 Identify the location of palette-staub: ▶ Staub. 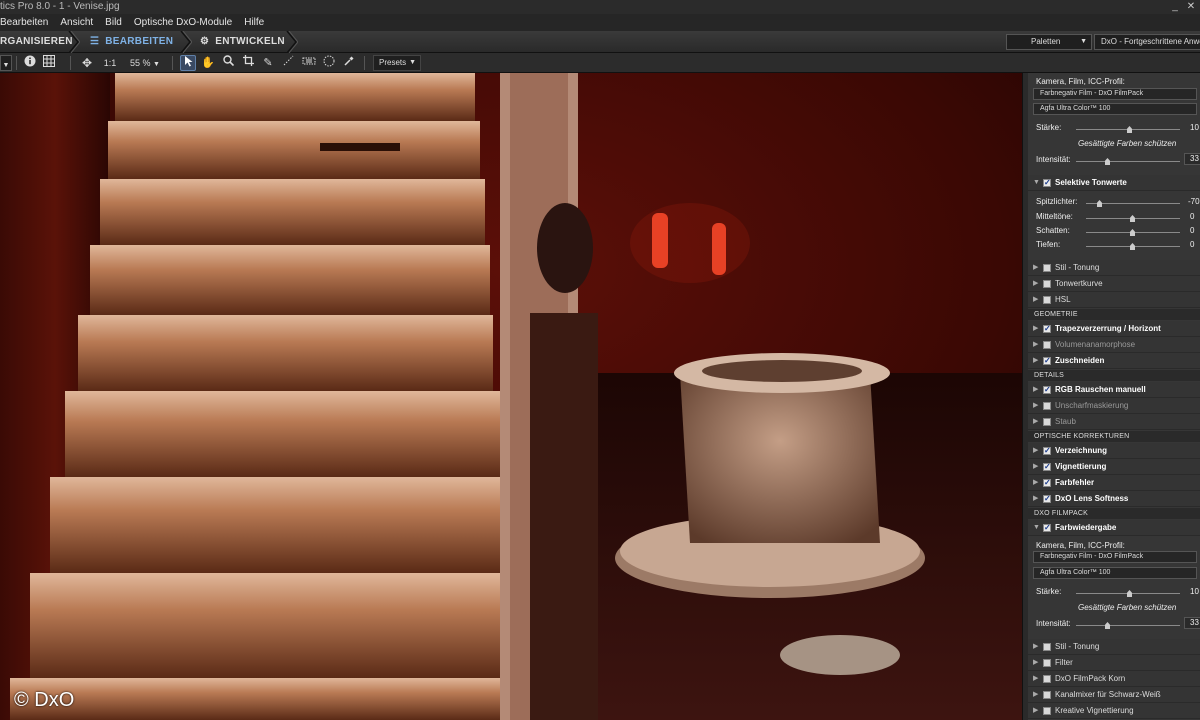
(1114, 422).